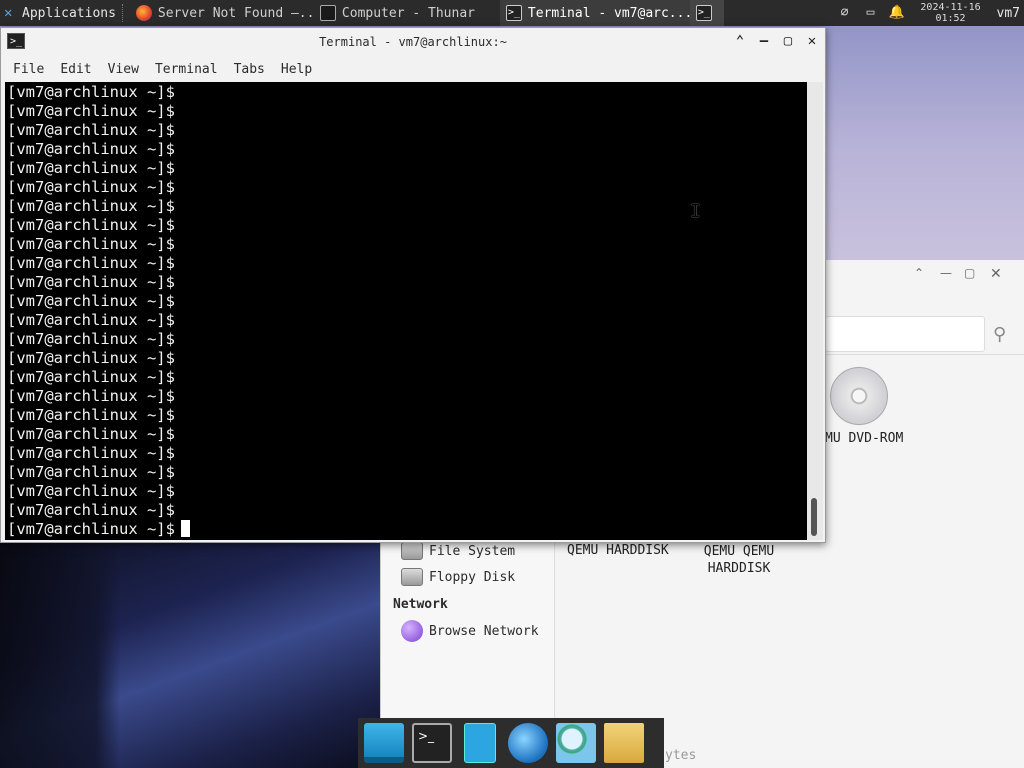  I want to click on dvd-drive-icon, so click(859, 396).